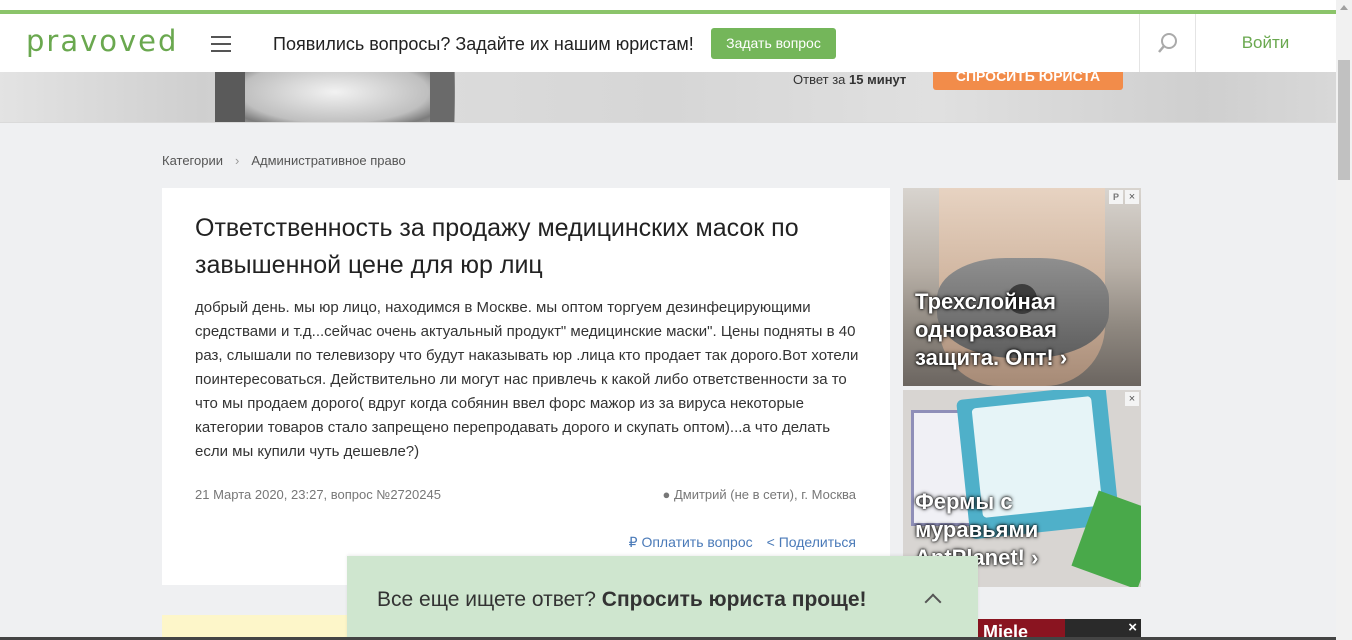 The image size is (1352, 640). What do you see at coordinates (1028, 81) in the screenshot?
I see `ask-lawyer-button: СПРОСИТЬ ЮРИСТА` at bounding box center [1028, 81].